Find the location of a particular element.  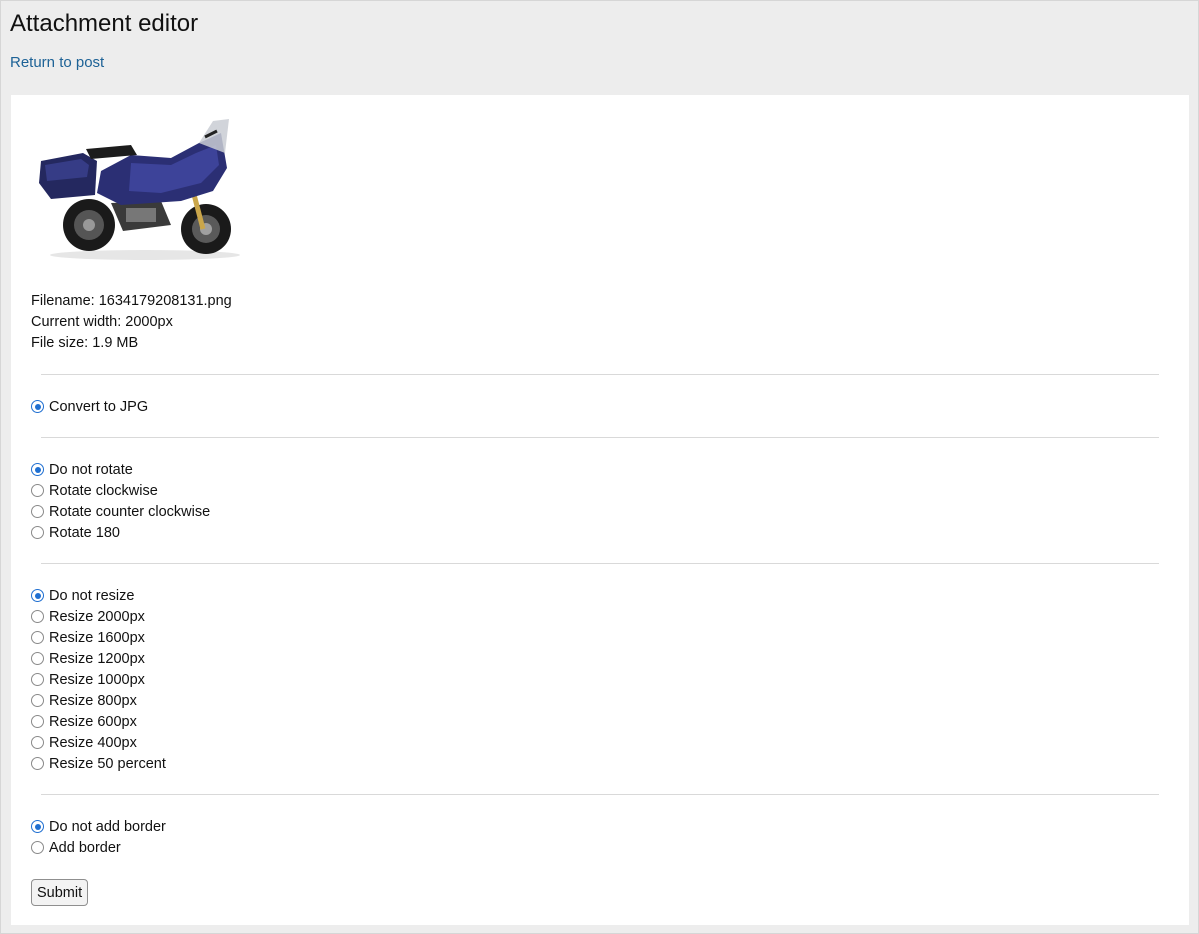

option-label: Add border is located at coordinates (85, 847).